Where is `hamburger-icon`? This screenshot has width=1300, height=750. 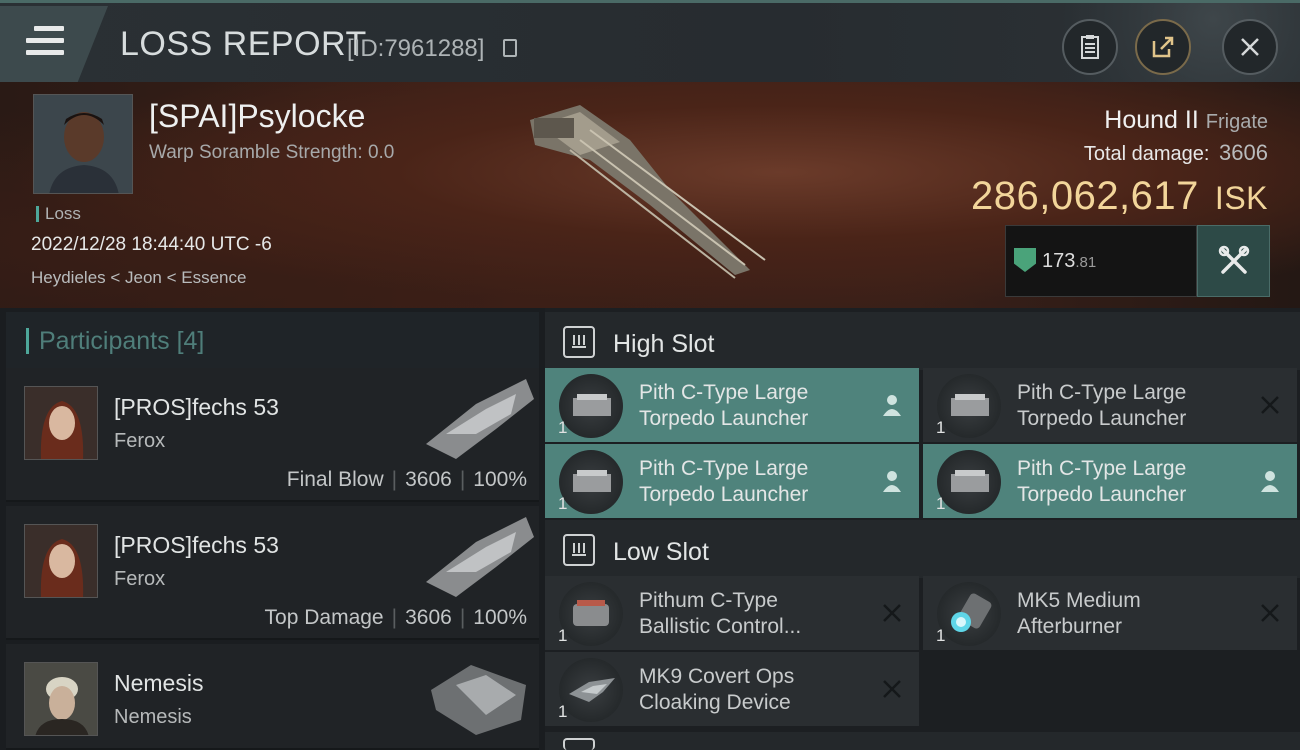
hamburger-icon is located at coordinates (45, 44).